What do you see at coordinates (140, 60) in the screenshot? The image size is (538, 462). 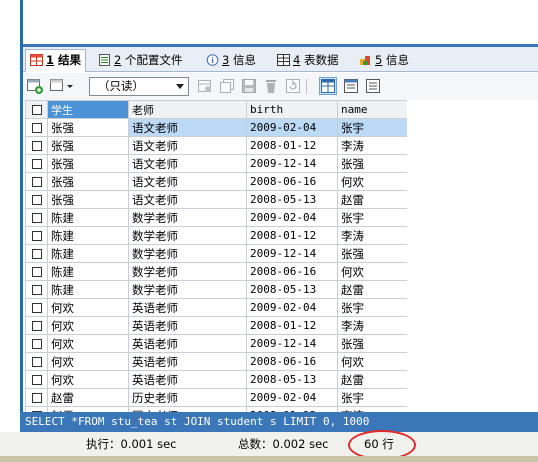 I see `tab-profile: 2 个配置文件` at bounding box center [140, 60].